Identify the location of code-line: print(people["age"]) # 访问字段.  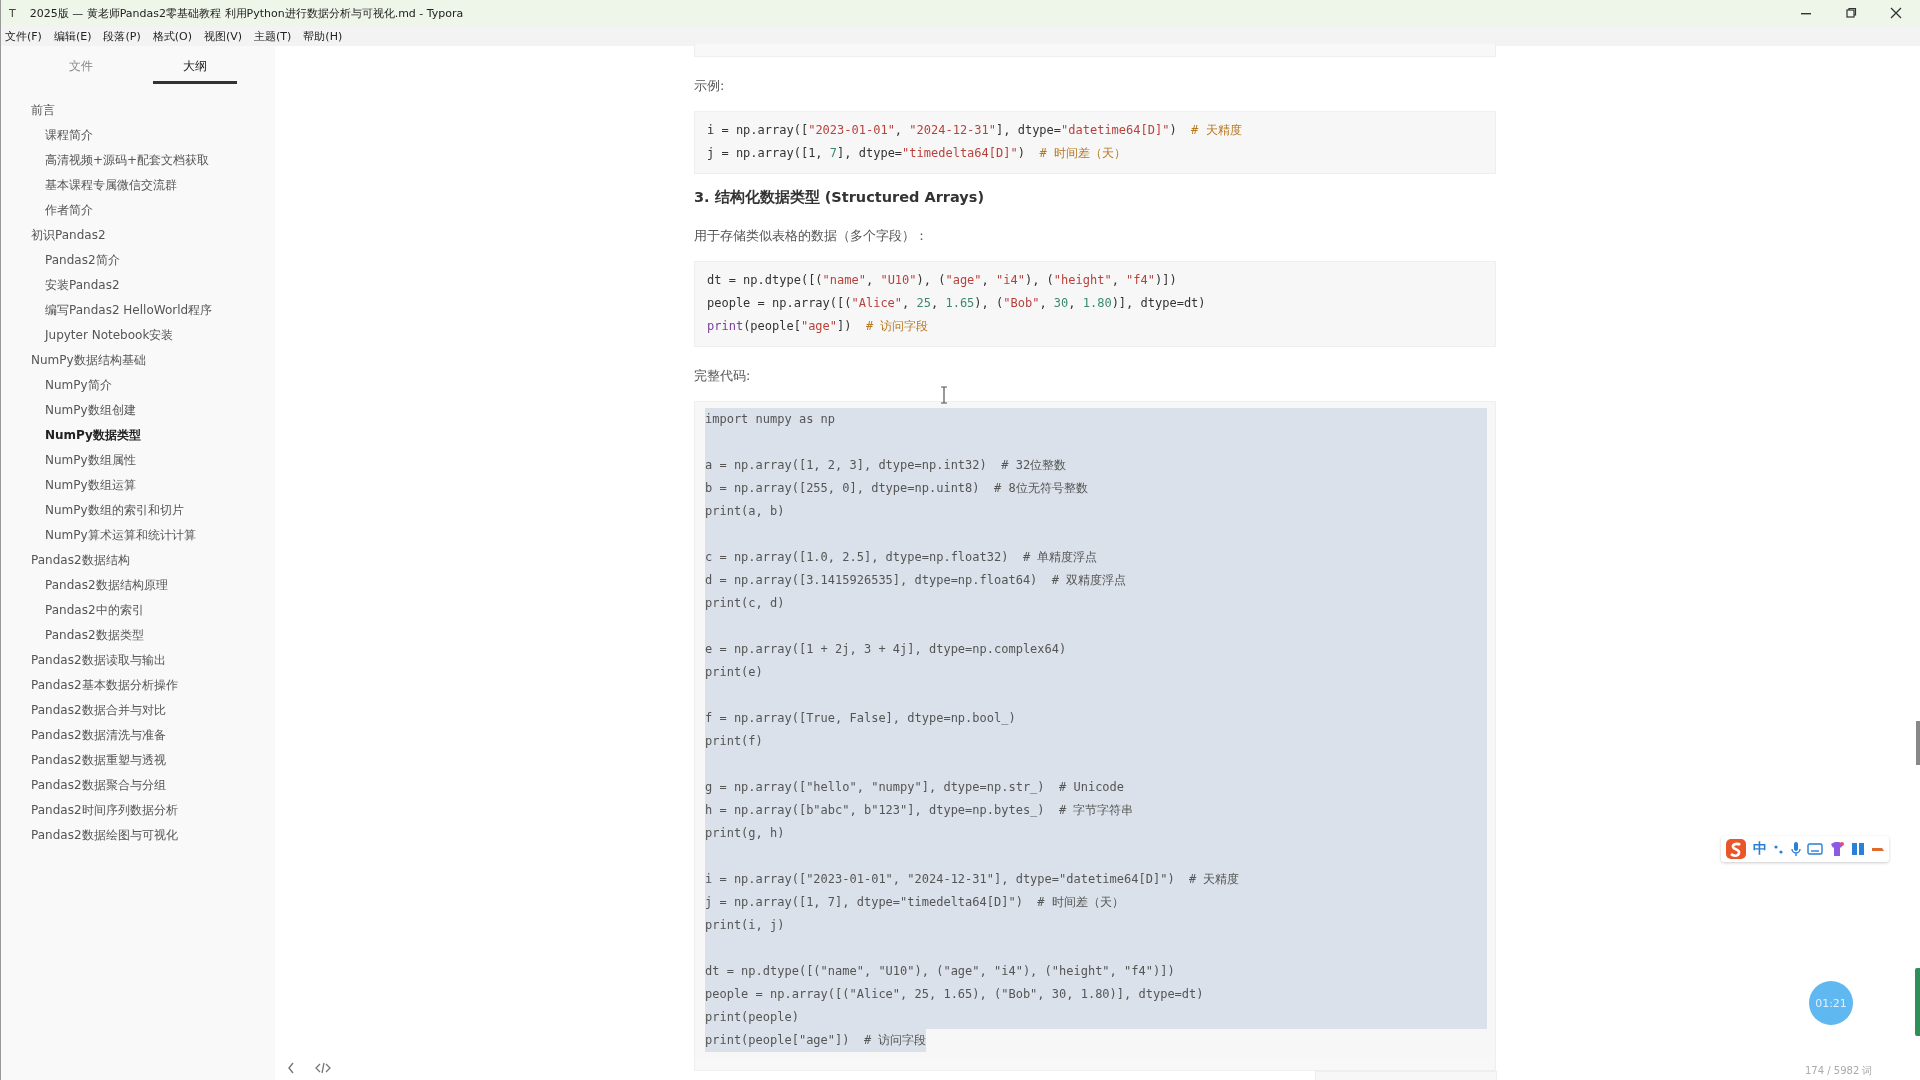
(818, 326).